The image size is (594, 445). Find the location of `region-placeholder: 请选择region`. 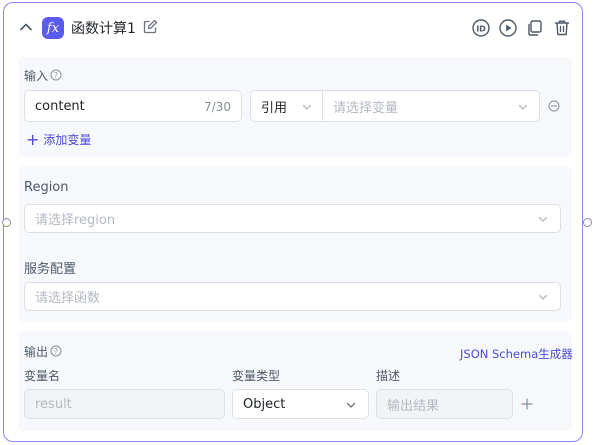

region-placeholder: 请选择region is located at coordinates (75, 220).